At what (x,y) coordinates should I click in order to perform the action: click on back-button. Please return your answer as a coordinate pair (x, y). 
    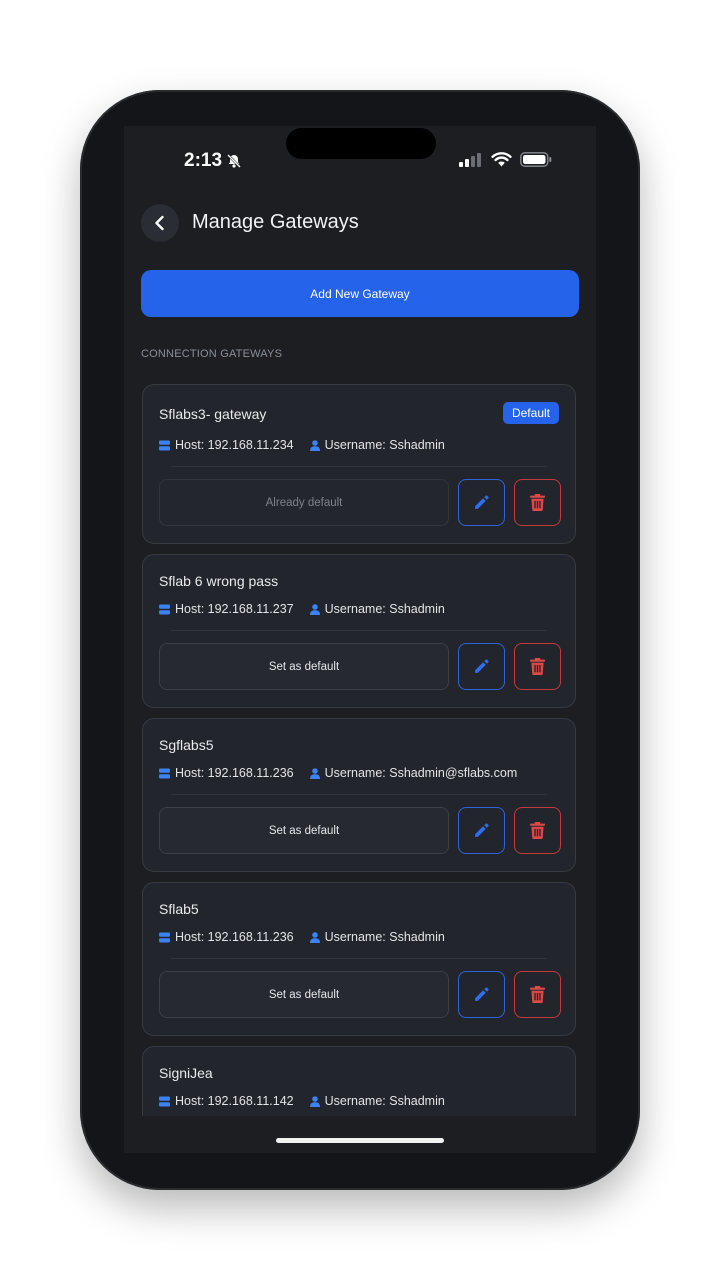
    Looking at the image, I should click on (160, 223).